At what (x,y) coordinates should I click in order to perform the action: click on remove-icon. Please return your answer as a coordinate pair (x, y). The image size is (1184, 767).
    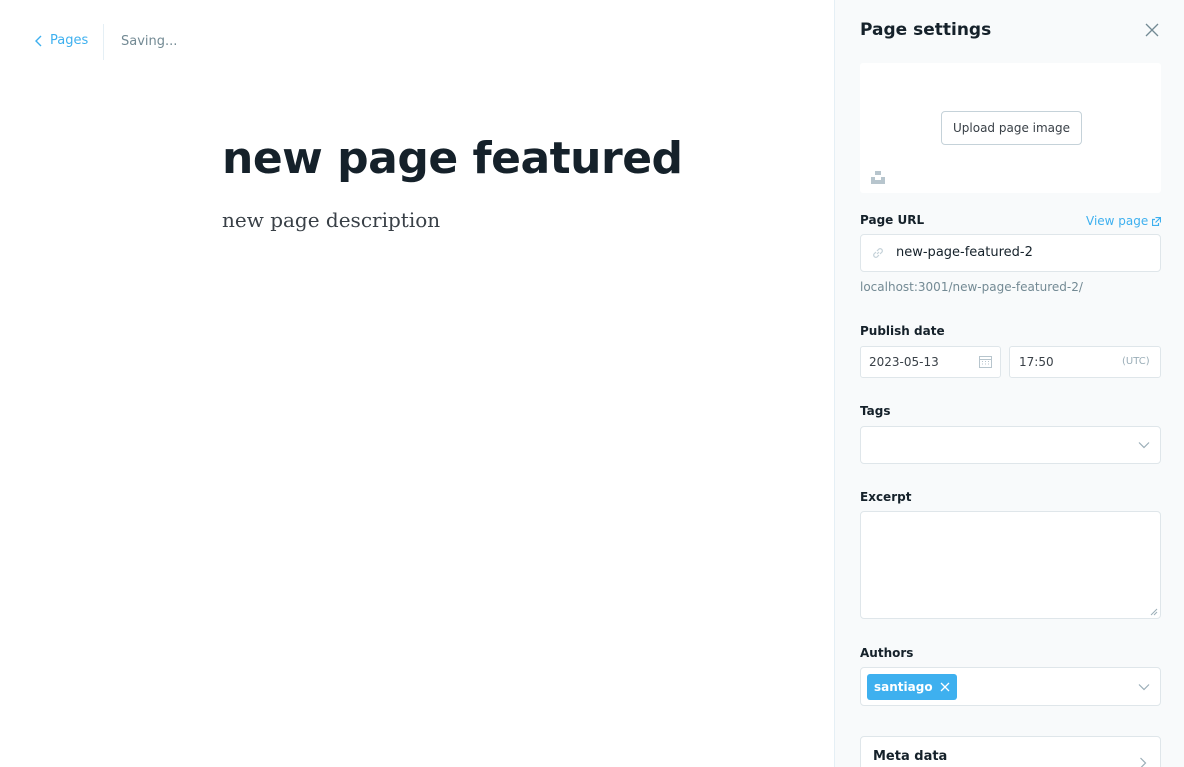
    Looking at the image, I should click on (945, 687).